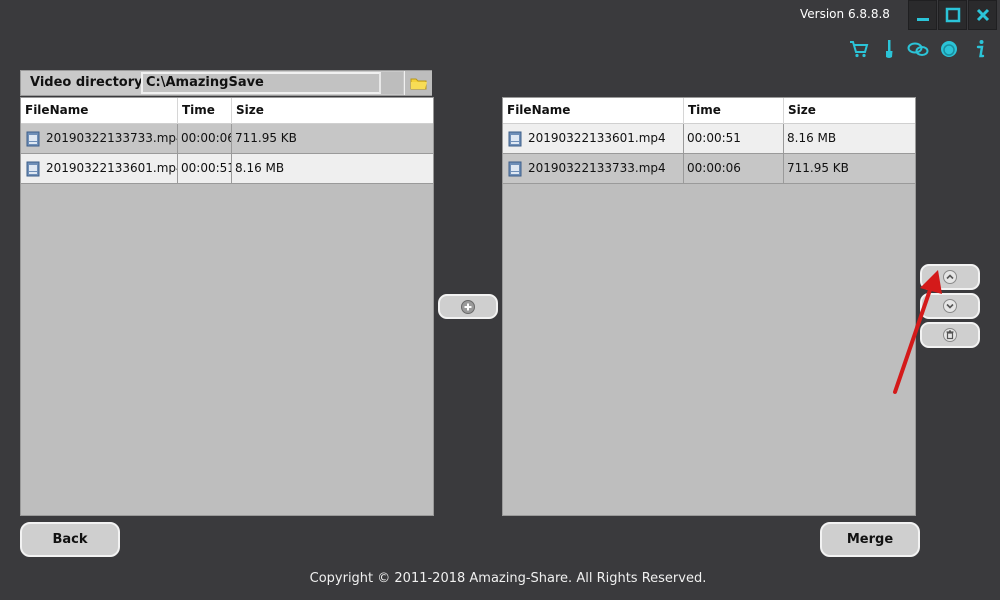 The image size is (1000, 600). I want to click on browse-folder-button, so click(418, 83).